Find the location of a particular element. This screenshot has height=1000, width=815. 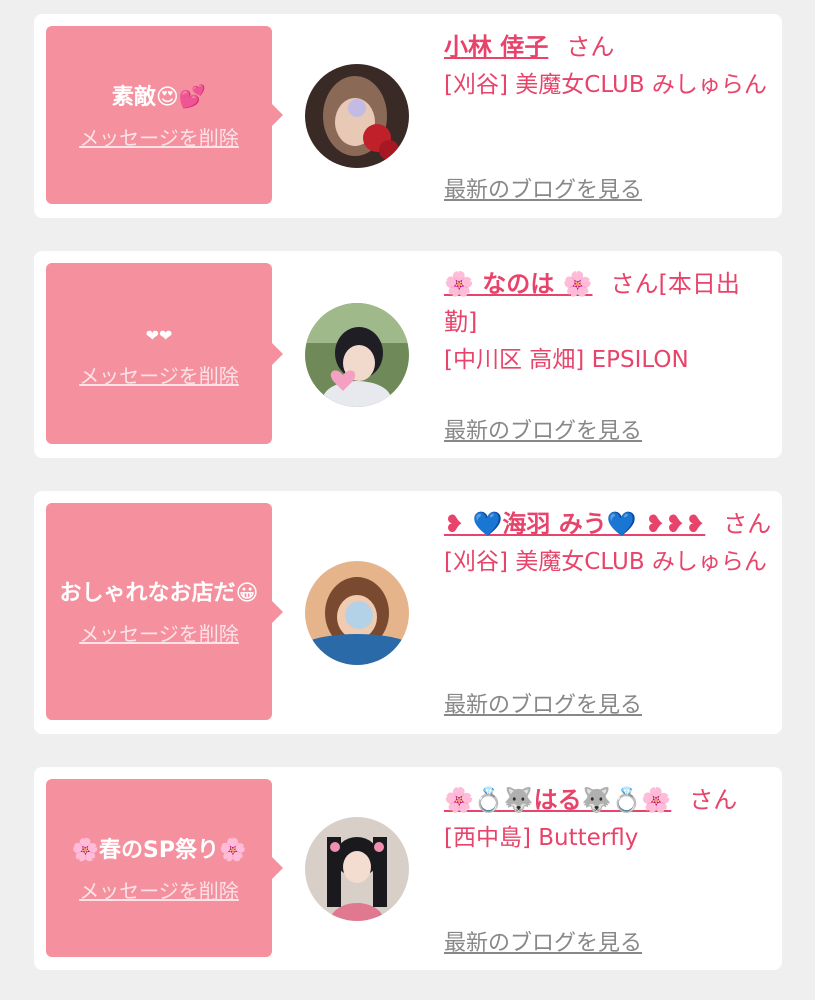

message-text: 素敵😍💕 is located at coordinates (159, 97).